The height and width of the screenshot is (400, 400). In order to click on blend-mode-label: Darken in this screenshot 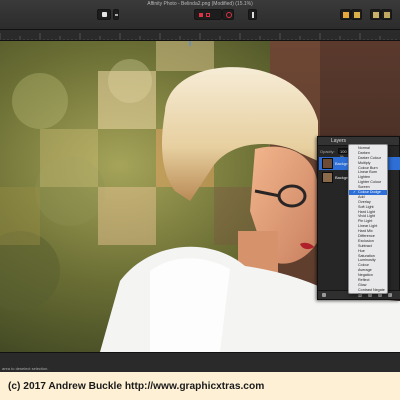, I will do `click(364, 152)`.